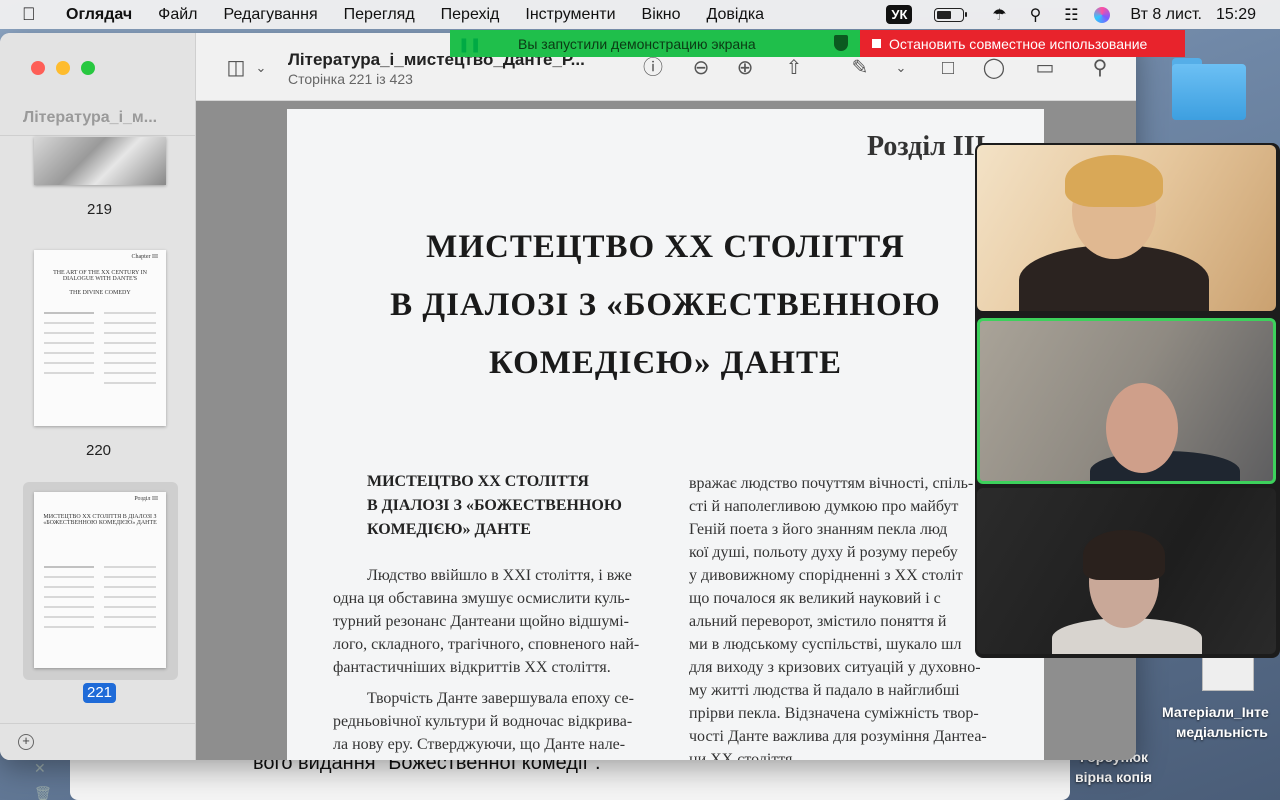 The width and height of the screenshot is (1280, 800). Describe the element at coordinates (665, 247) in the screenshot. I see `page-title-line-1: МИСТЕЦТВО XX СТОЛІТТЯ` at that location.